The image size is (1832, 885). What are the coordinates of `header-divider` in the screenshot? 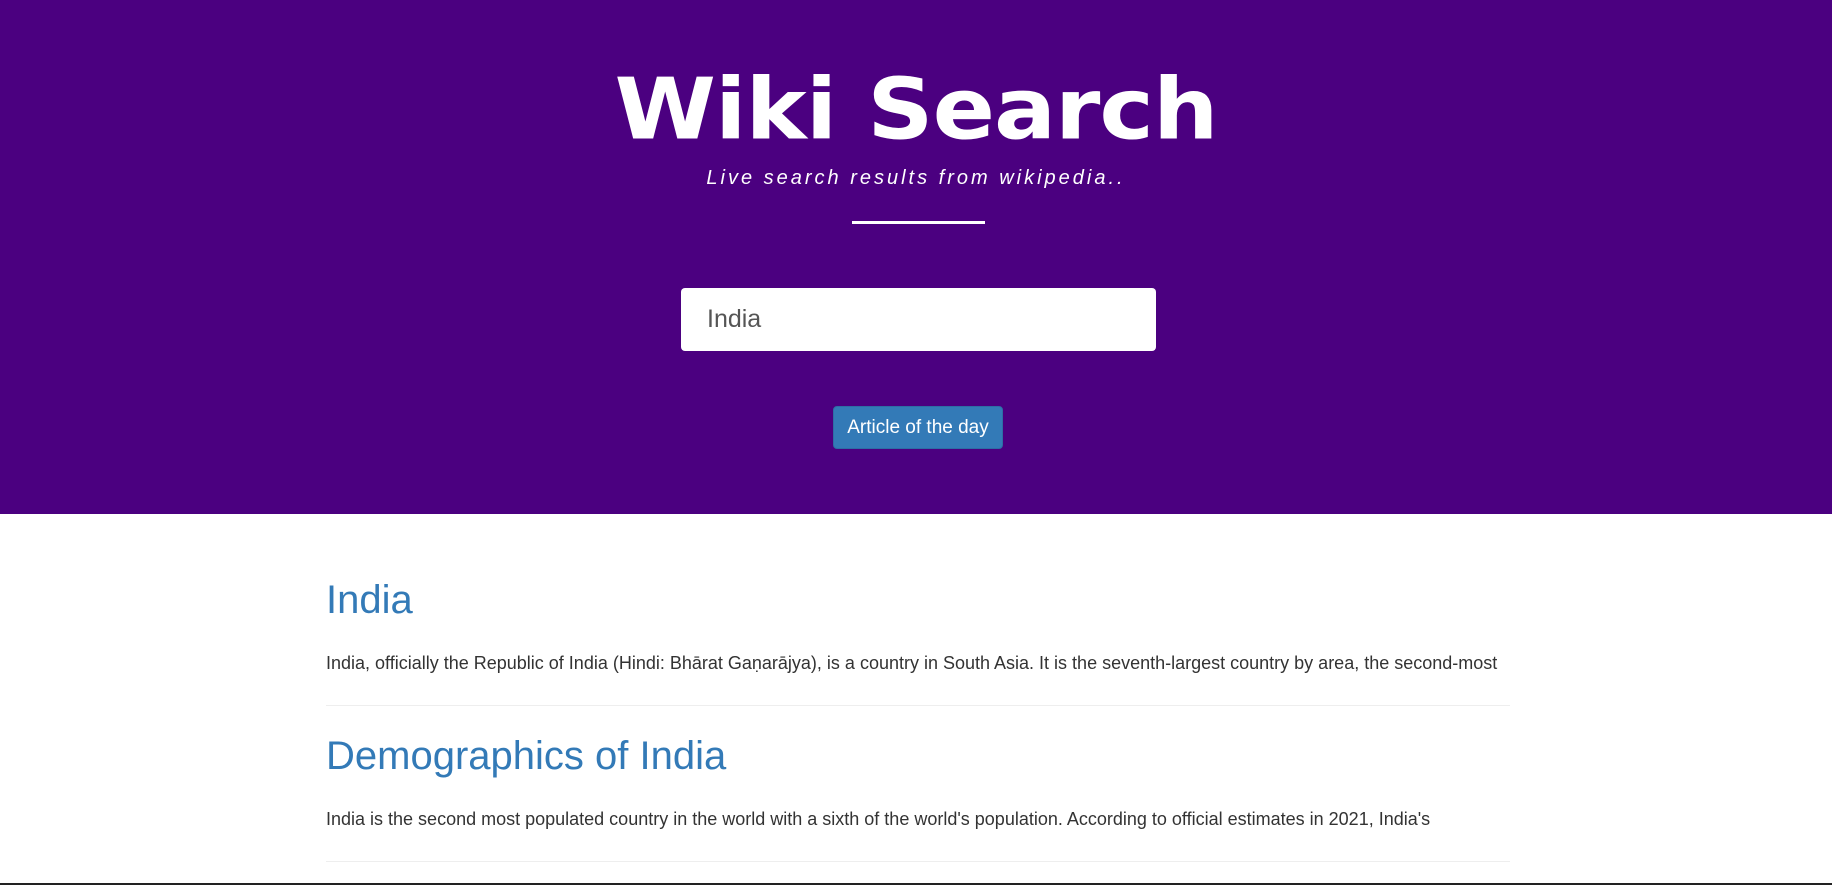 It's located at (918, 222).